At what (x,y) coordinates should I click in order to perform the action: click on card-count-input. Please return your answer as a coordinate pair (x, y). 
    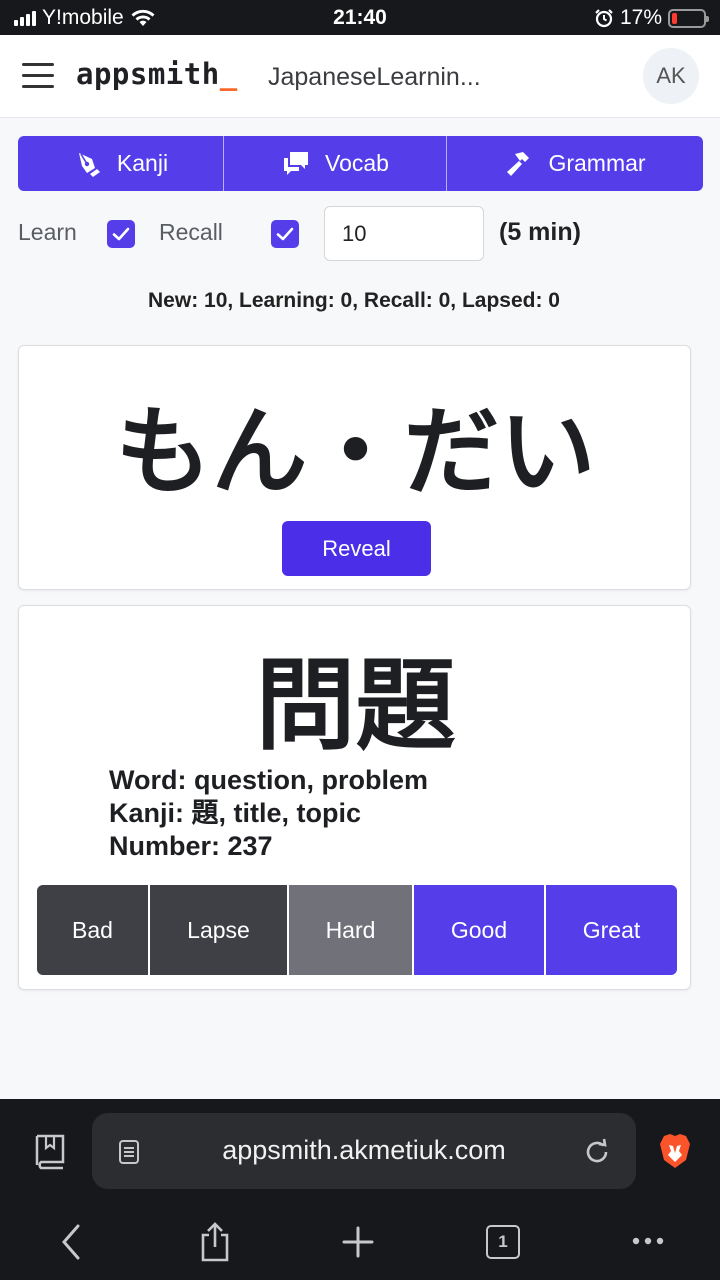
    Looking at the image, I should click on (404, 233).